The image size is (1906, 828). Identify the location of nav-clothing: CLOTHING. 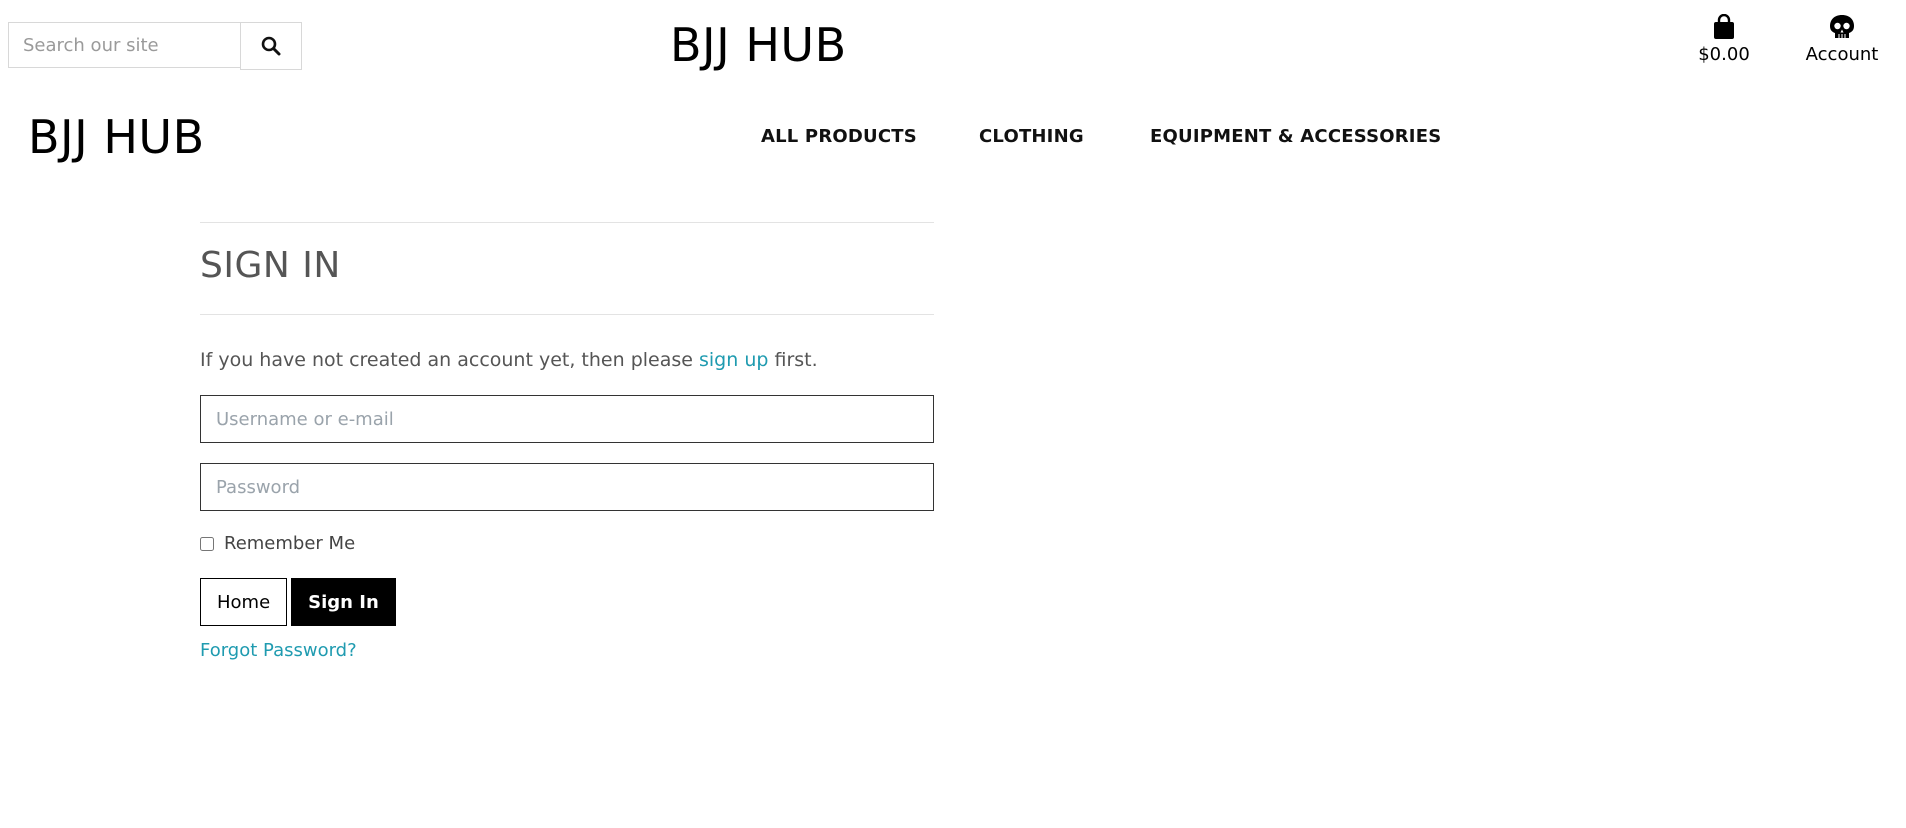
(1031, 136).